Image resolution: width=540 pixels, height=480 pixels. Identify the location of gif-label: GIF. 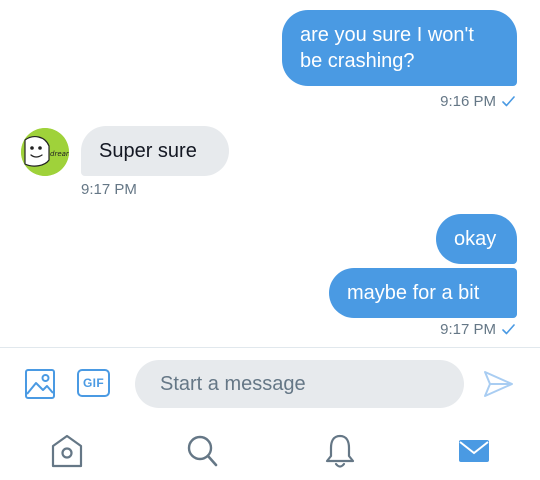
(93, 383).